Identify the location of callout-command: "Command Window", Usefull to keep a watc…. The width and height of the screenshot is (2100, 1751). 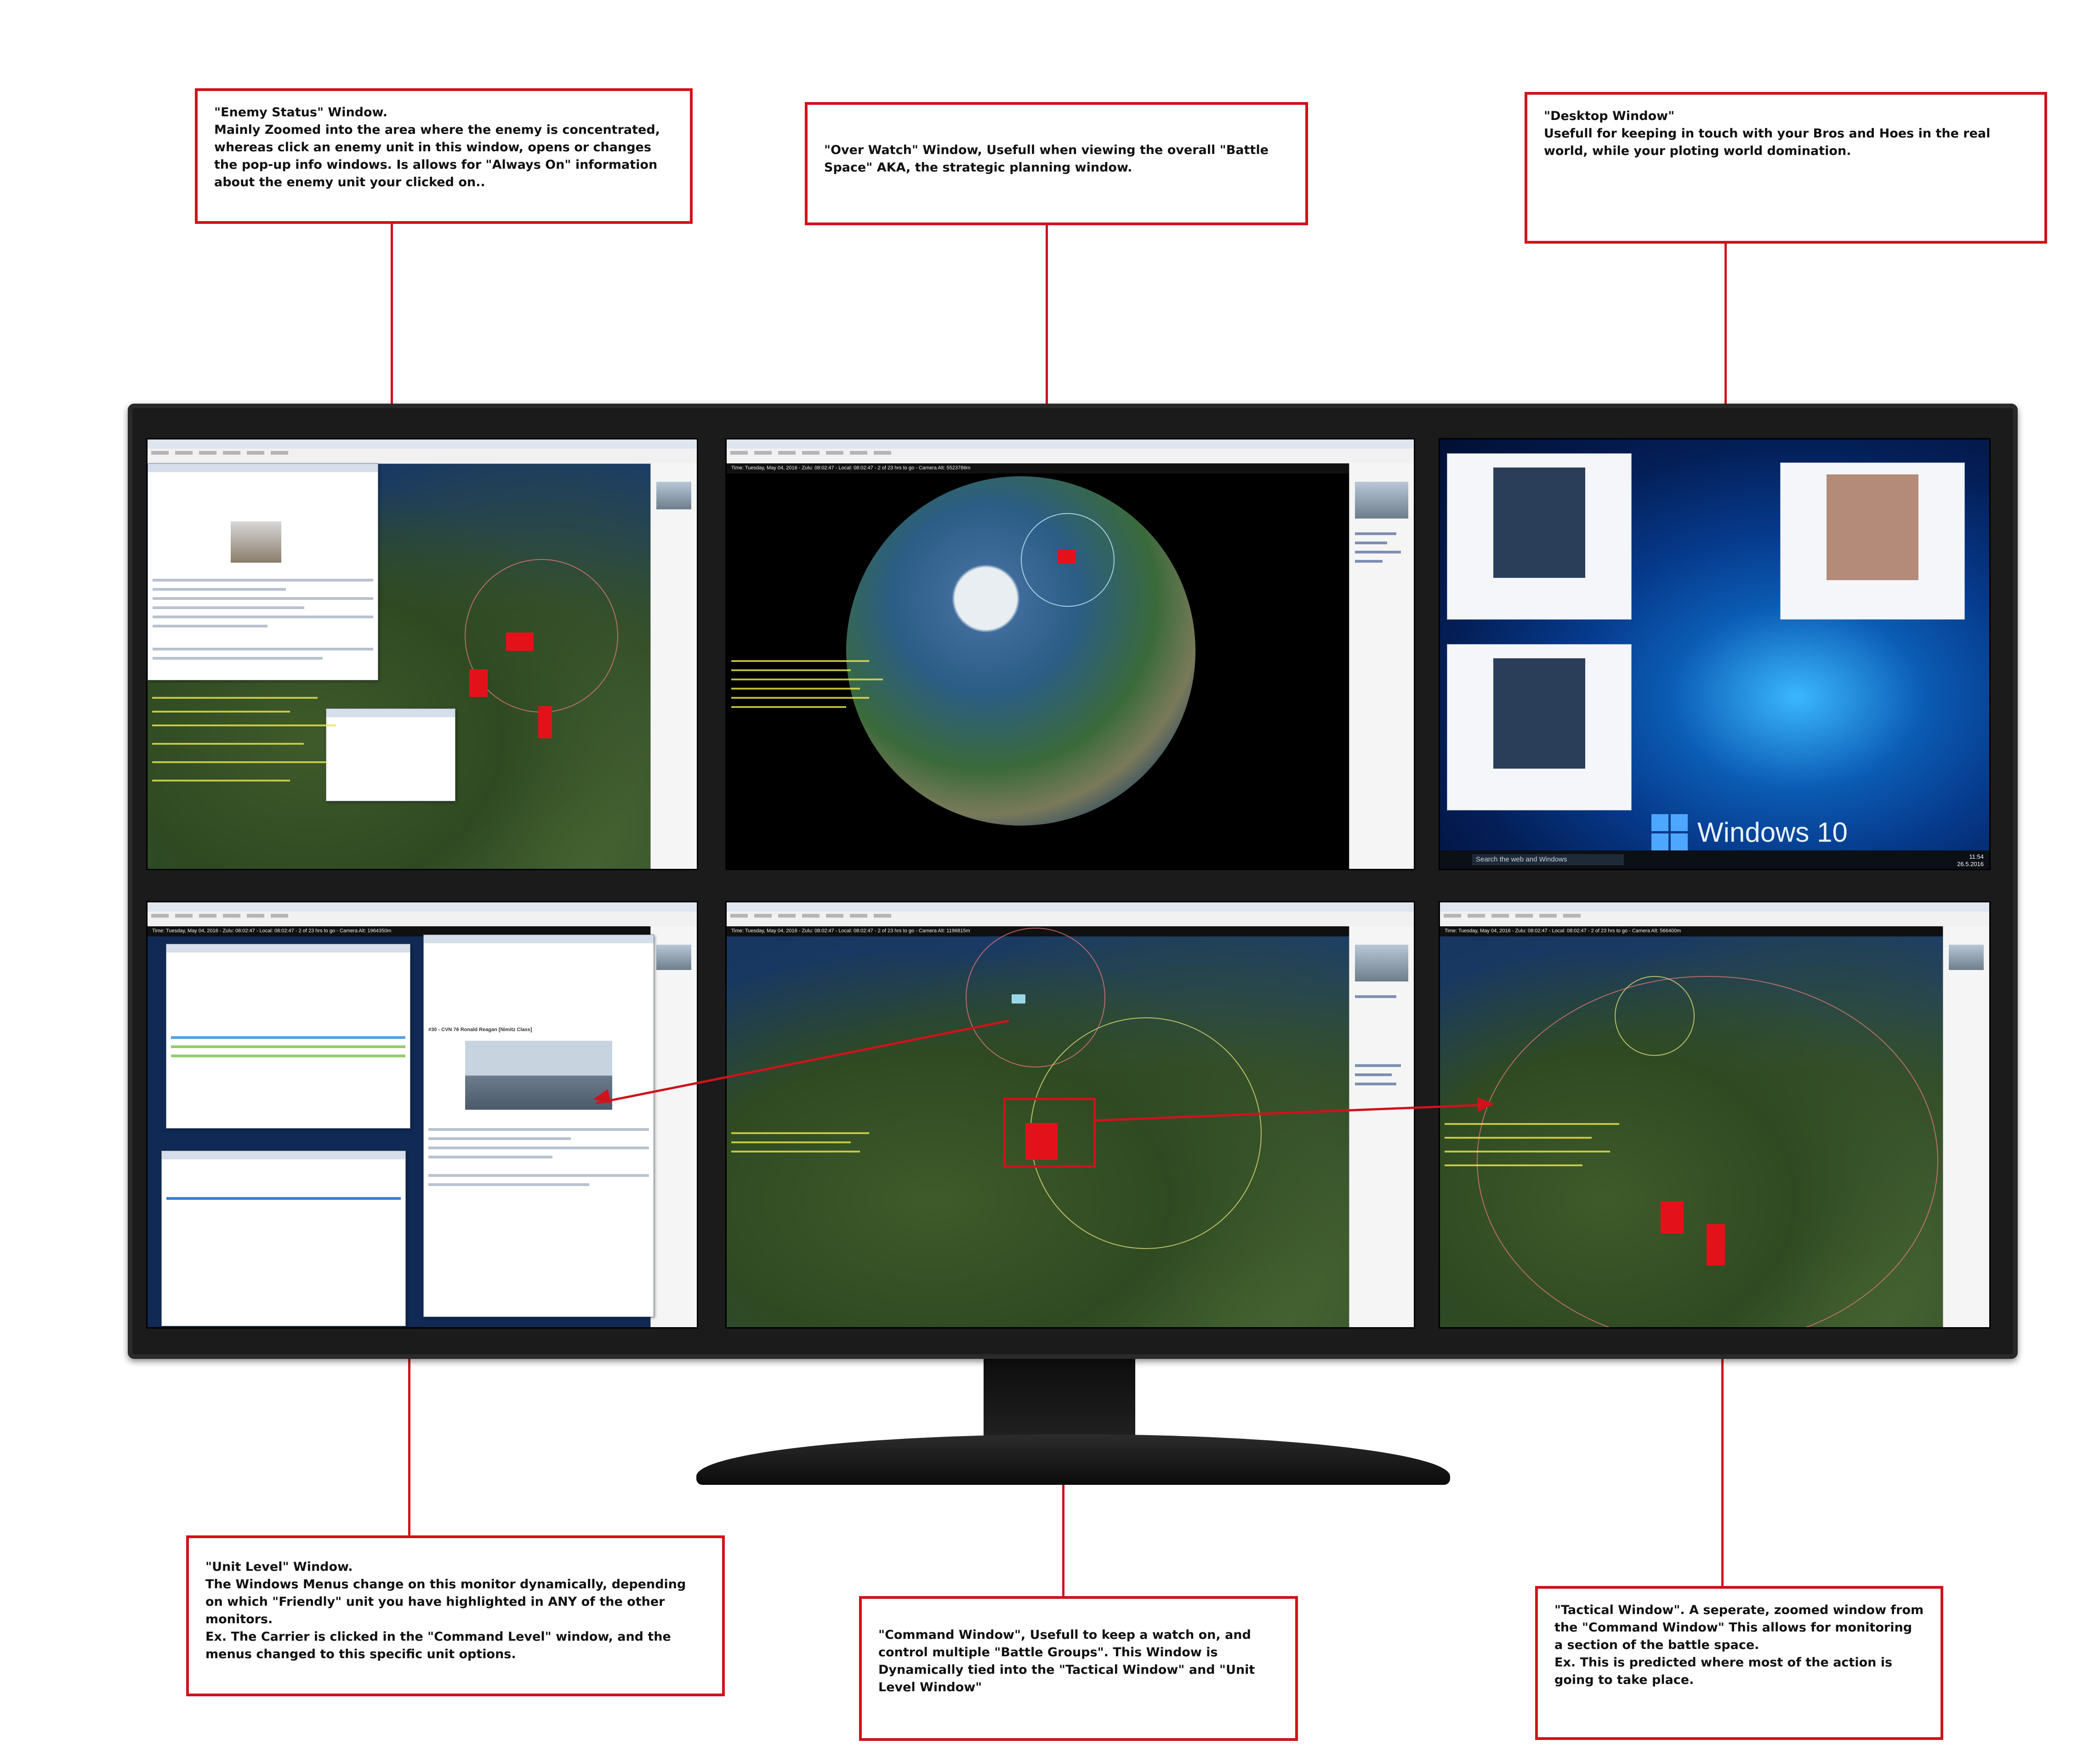
(1078, 1669).